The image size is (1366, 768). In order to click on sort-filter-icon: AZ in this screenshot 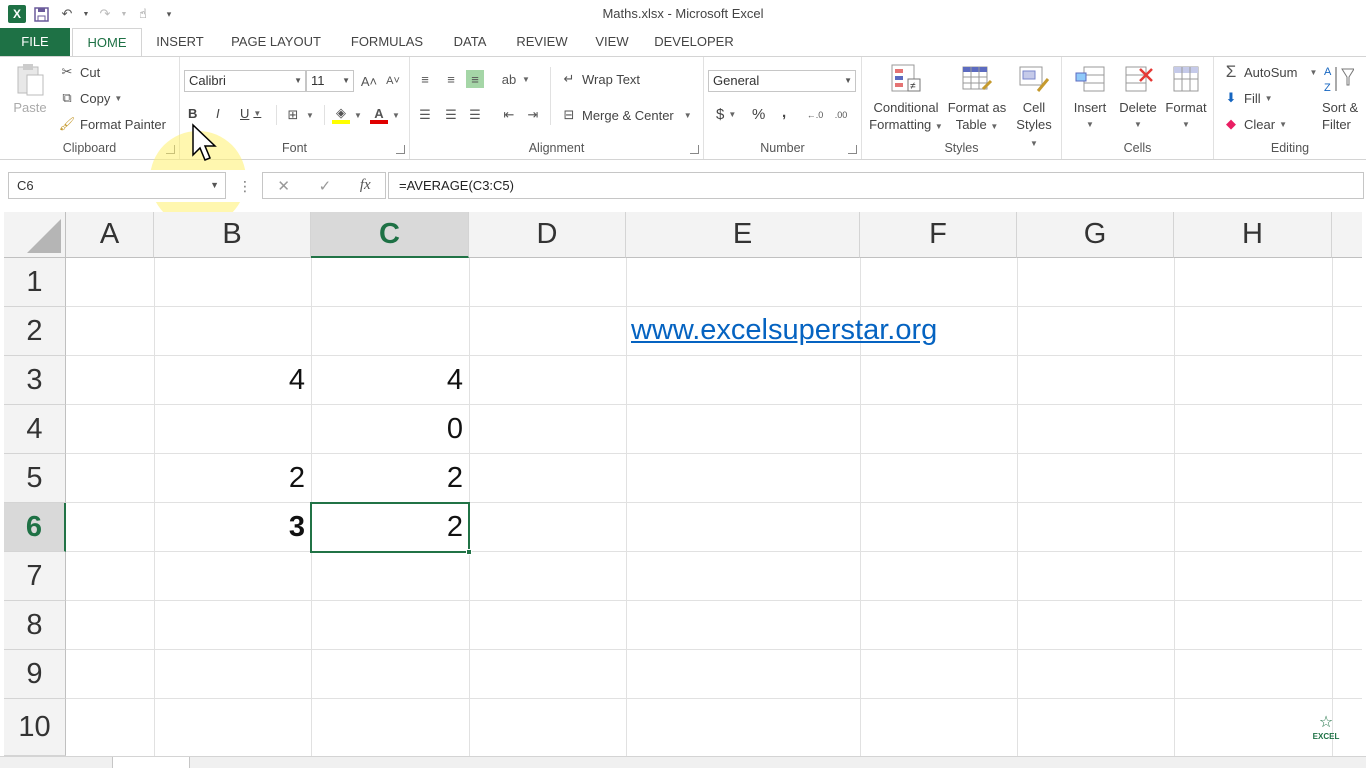, I will do `click(1338, 79)`.